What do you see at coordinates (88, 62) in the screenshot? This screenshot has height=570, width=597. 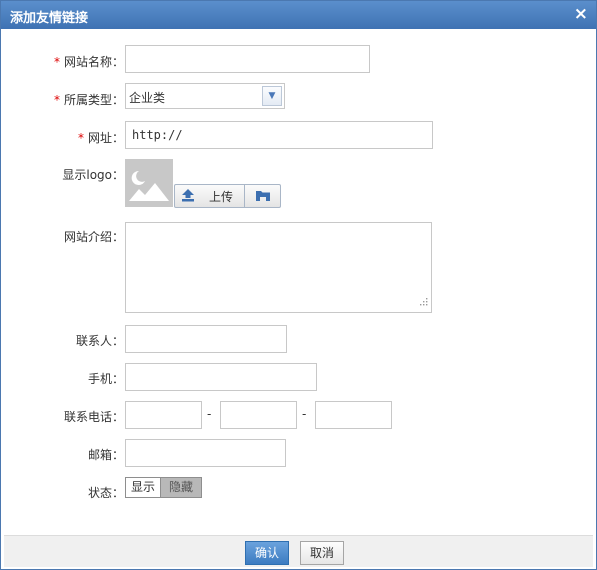 I see `site-name-label: * 网站名称：` at bounding box center [88, 62].